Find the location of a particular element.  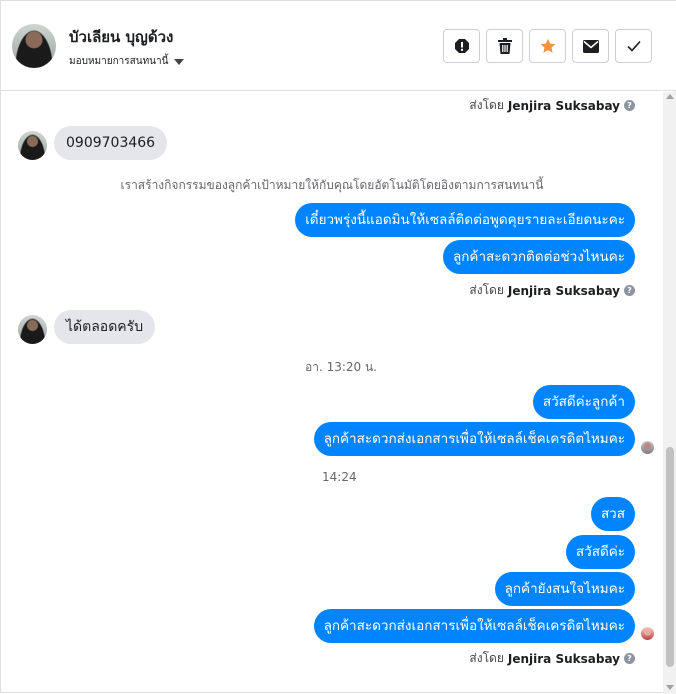

contact-name: บัวเลียน บุญด้วง is located at coordinates (121, 37).